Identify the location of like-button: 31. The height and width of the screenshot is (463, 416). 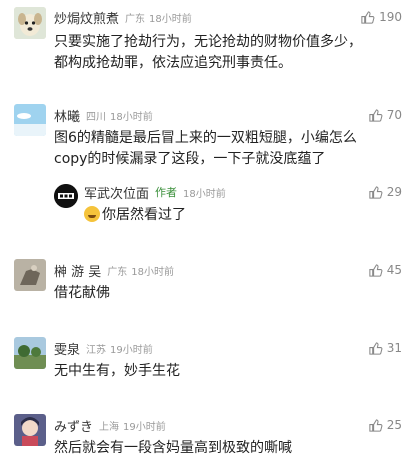
(385, 348).